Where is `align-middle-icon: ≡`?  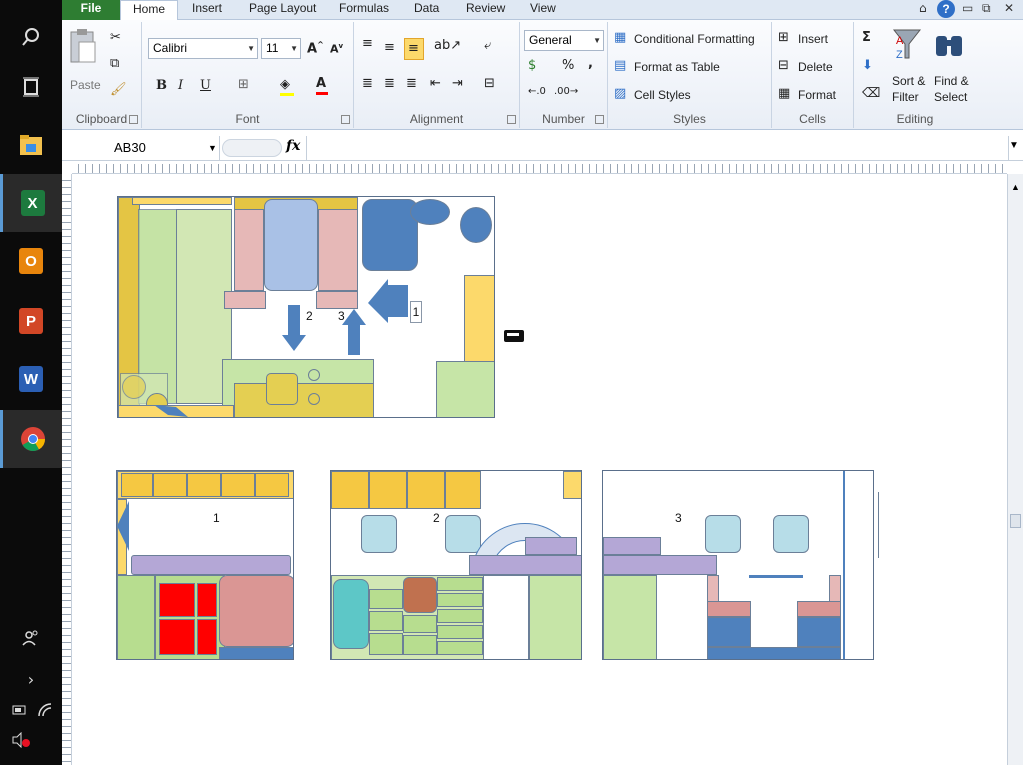
align-middle-icon: ≡ is located at coordinates (389, 47).